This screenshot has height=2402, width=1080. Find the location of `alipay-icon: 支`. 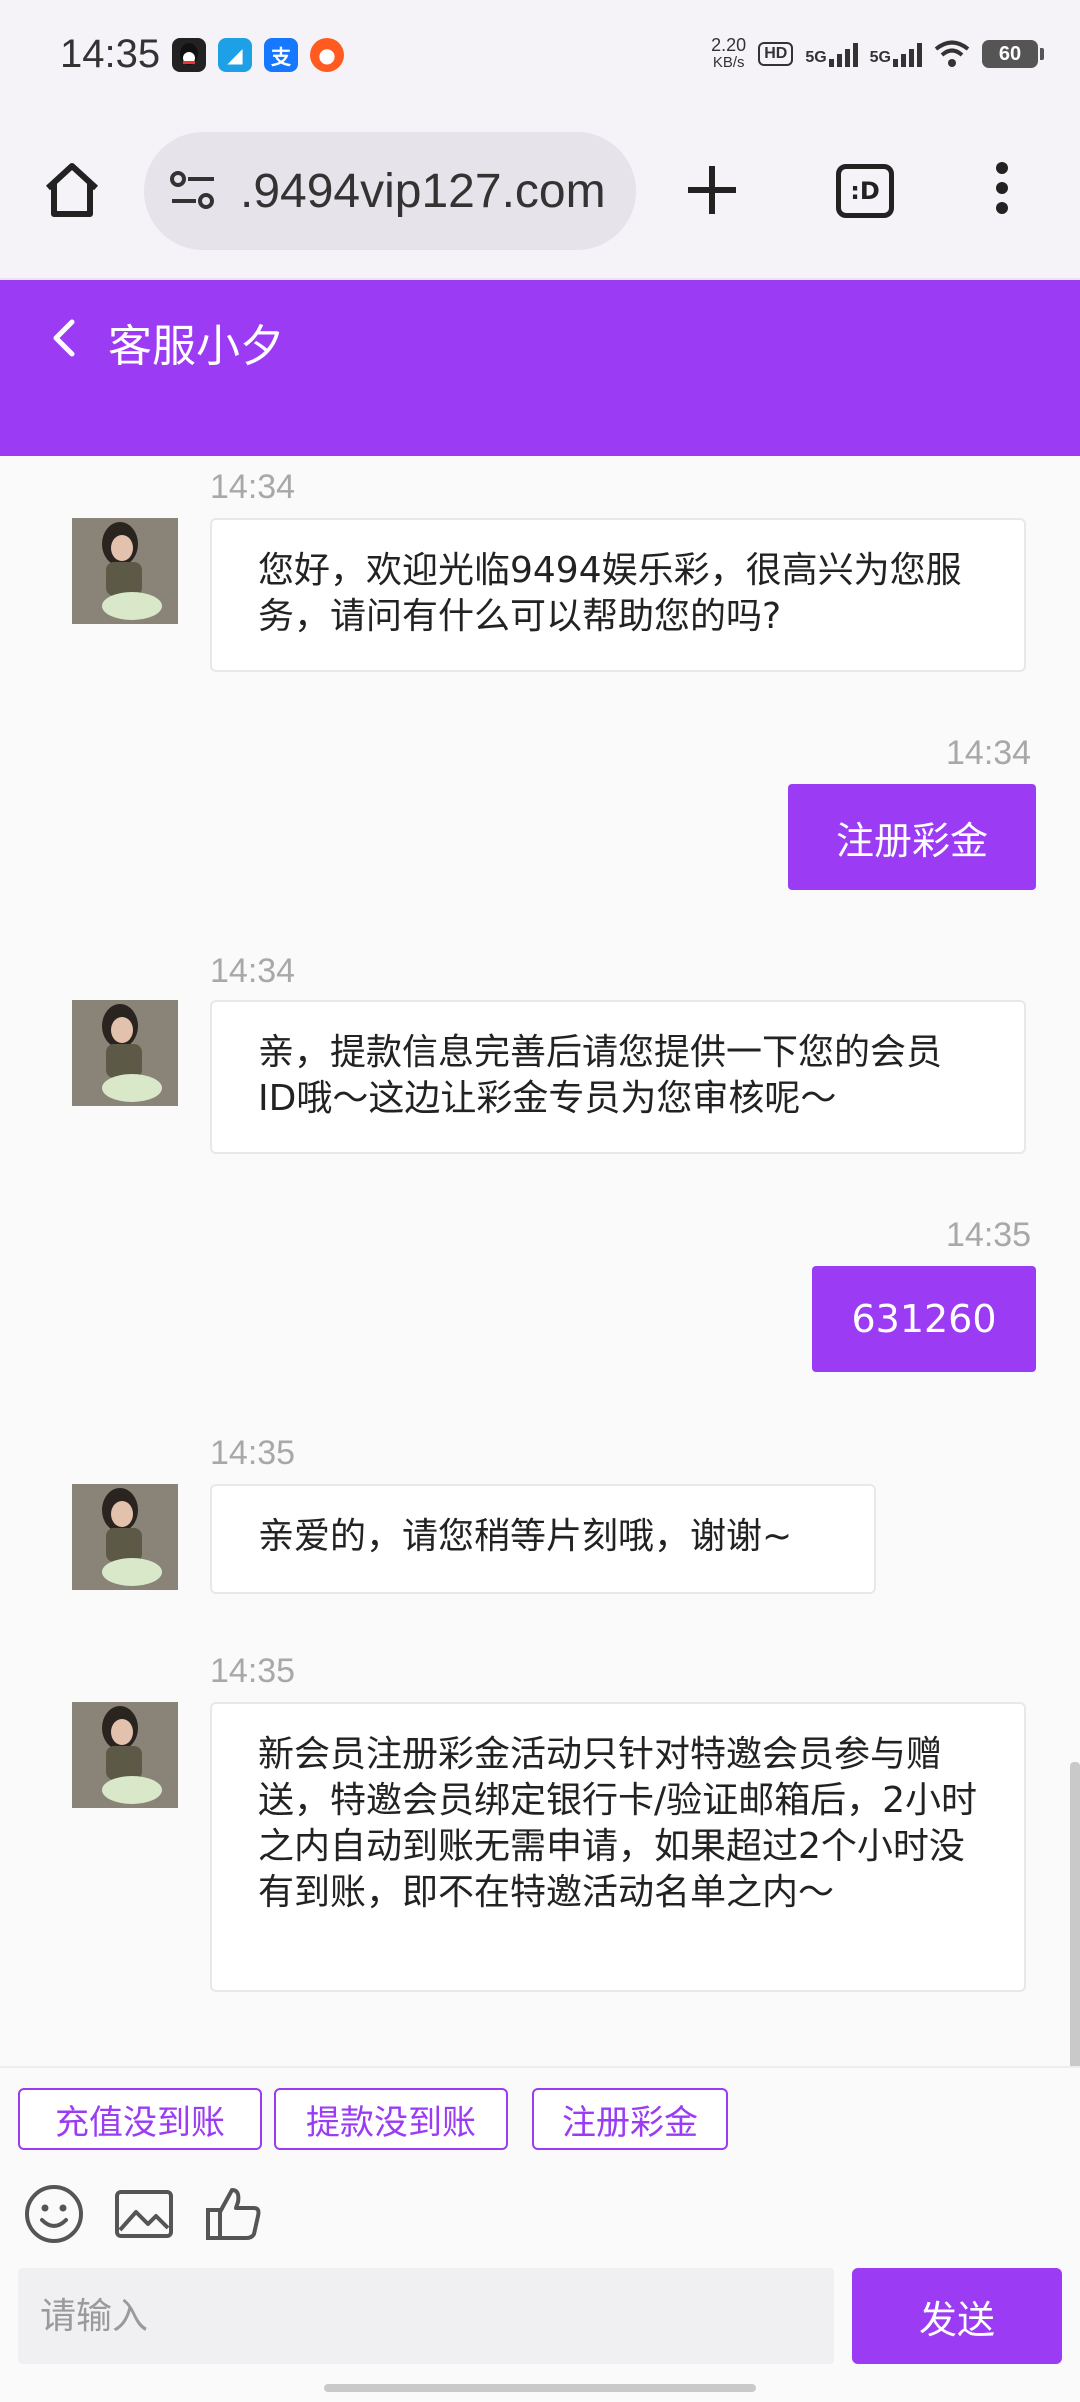

alipay-icon: 支 is located at coordinates (281, 55).